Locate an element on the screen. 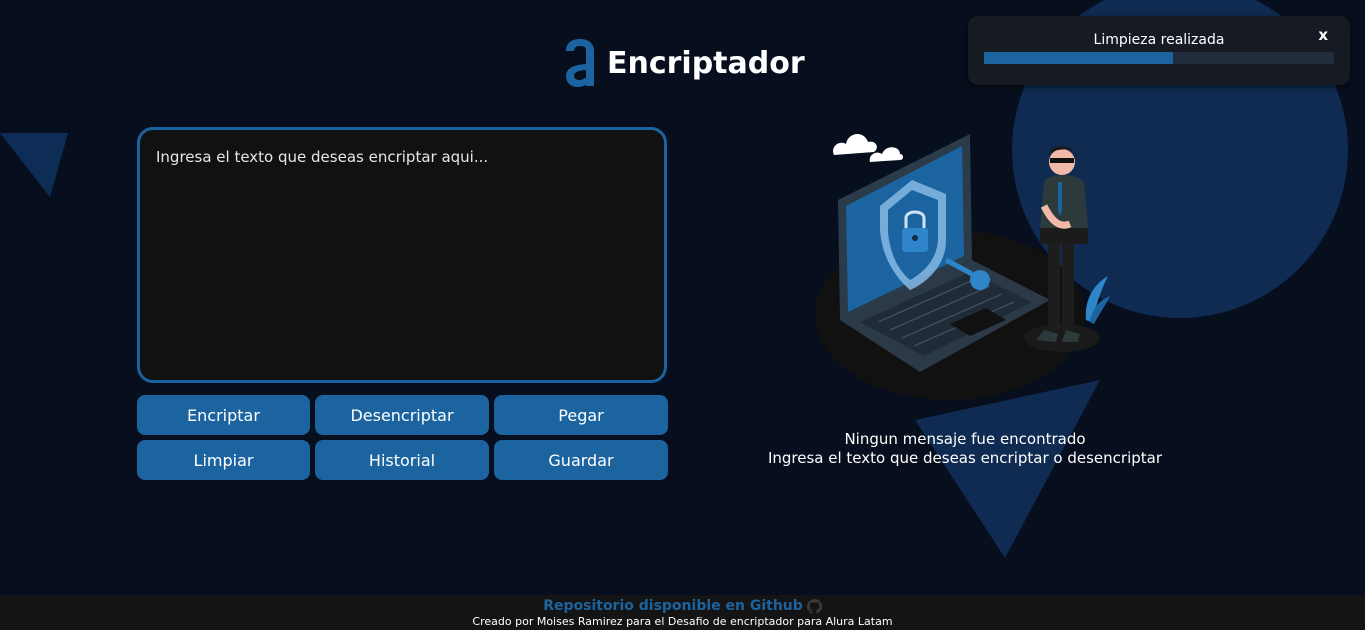 The height and width of the screenshot is (630, 1365). github-repo-link: Repositorio disponible en Github is located at coordinates (682, 606).